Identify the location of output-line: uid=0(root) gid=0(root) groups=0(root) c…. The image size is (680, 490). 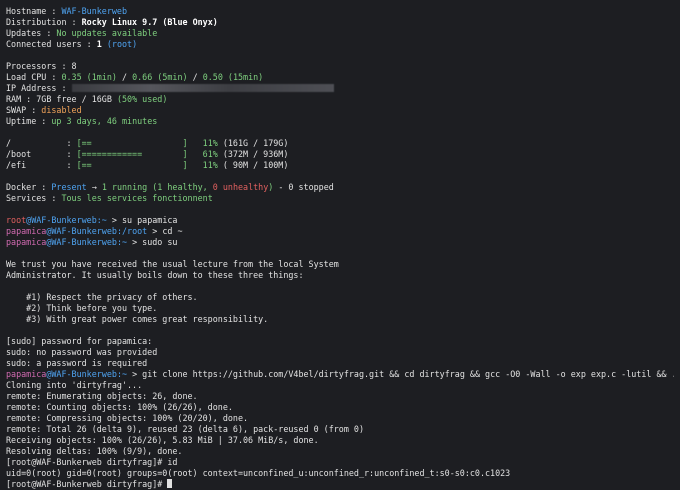
(258, 473).